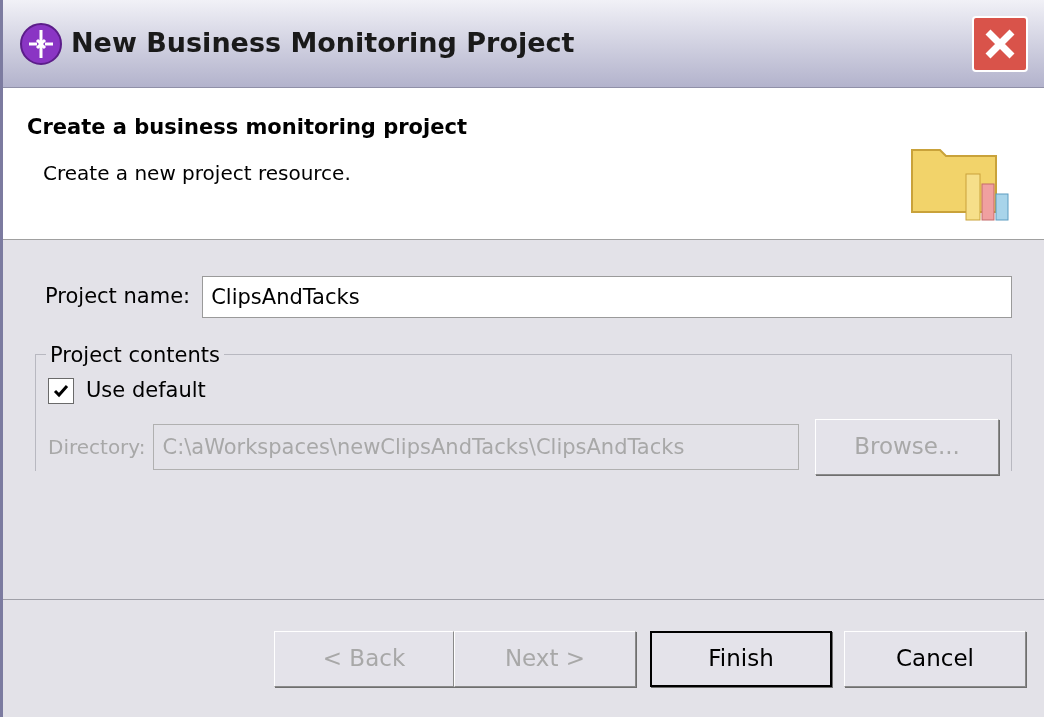 Image resolution: width=1044 pixels, height=717 pixels. Describe the element at coordinates (323, 43) in the screenshot. I see `window-title: New Business Monitoring Project` at that location.